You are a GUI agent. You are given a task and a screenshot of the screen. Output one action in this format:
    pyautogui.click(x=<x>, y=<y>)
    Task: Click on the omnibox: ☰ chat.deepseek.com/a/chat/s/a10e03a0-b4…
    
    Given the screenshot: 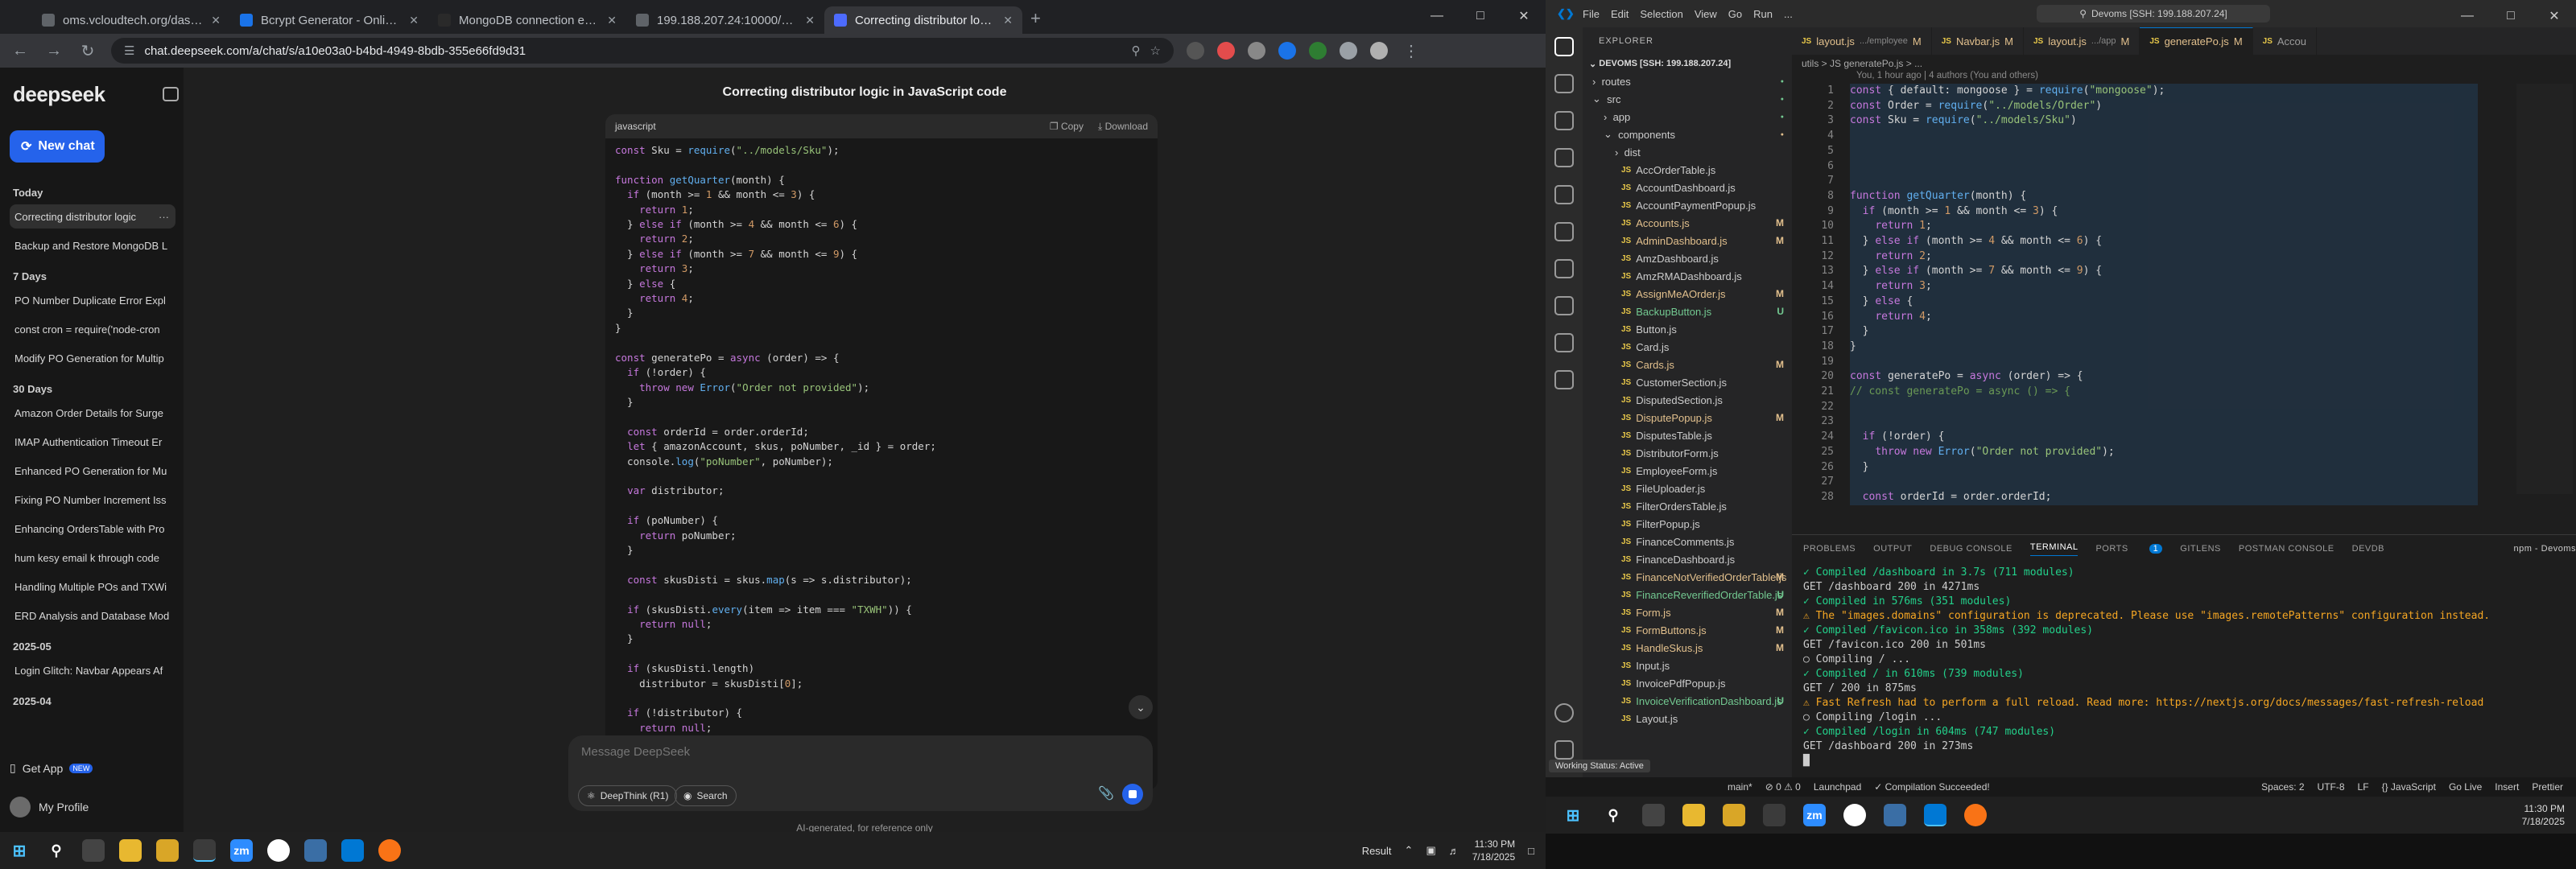 What is the action you would take?
    pyautogui.click(x=642, y=51)
    